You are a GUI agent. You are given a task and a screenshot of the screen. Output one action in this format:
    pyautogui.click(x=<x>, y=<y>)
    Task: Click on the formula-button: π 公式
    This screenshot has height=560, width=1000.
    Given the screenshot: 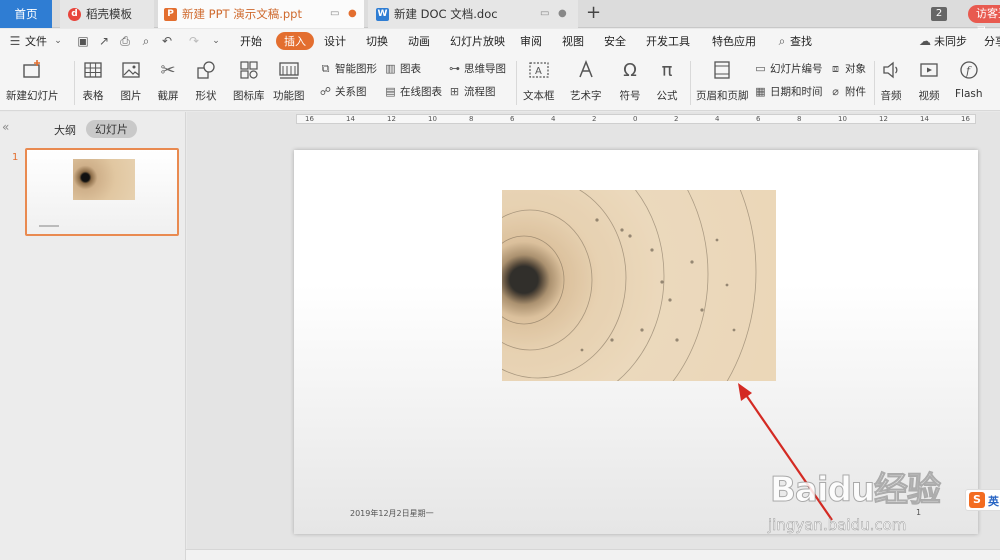 What is the action you would take?
    pyautogui.click(x=667, y=81)
    